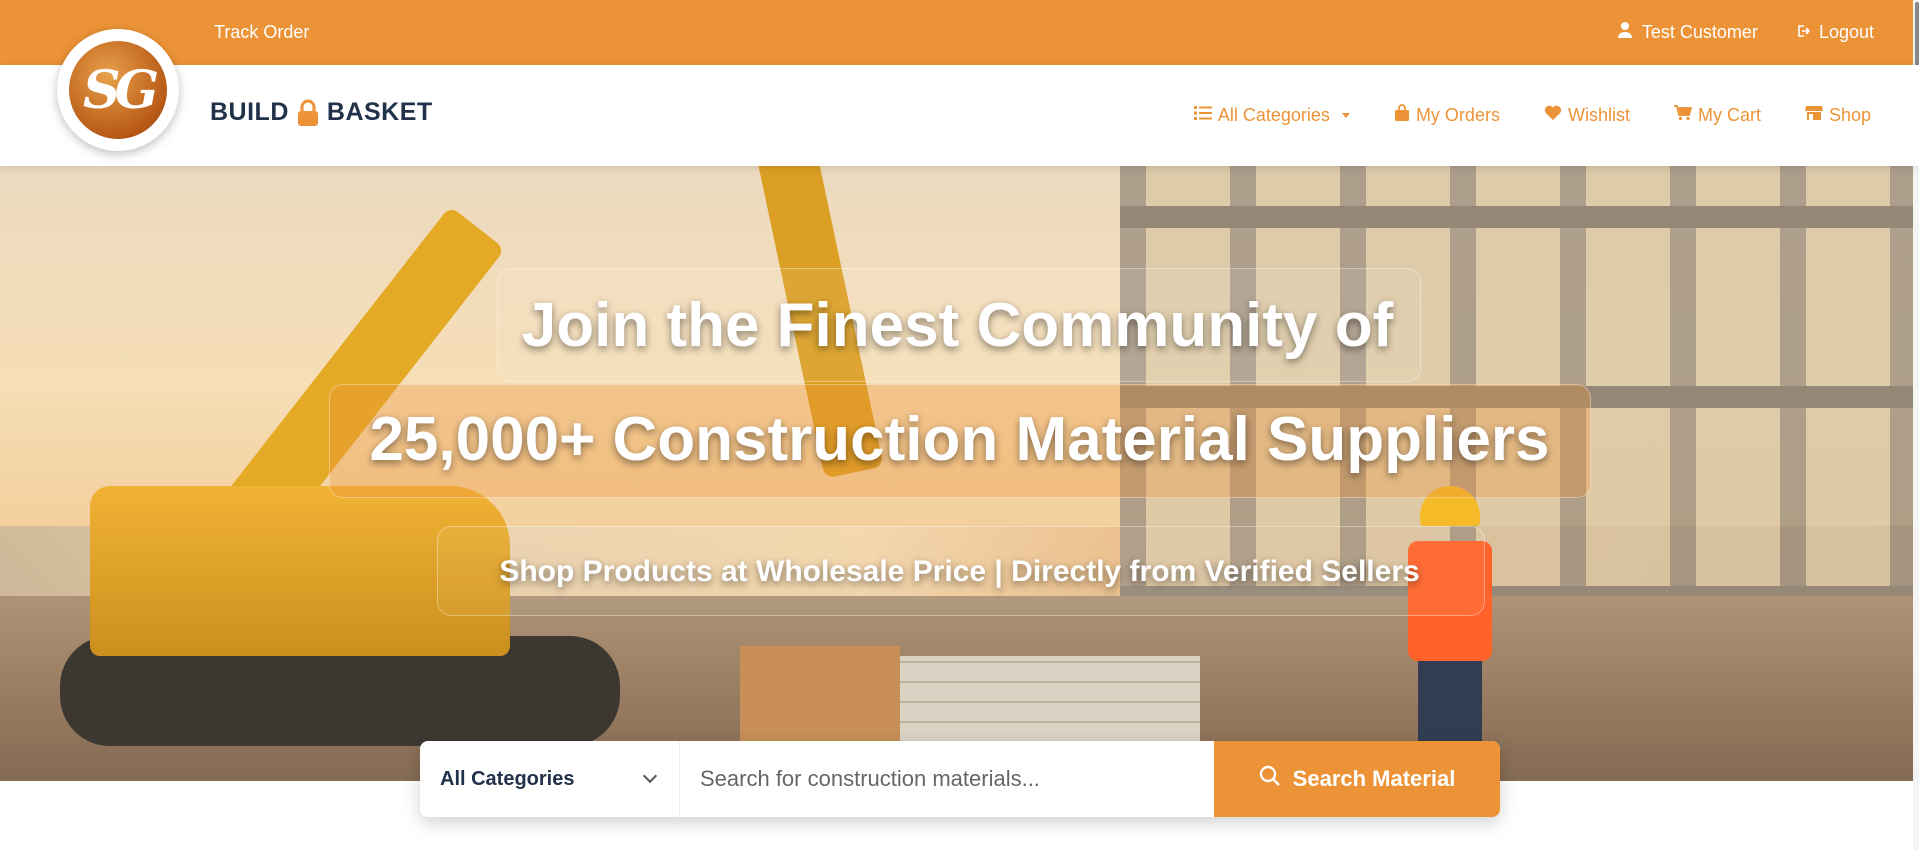  I want to click on search-button: Search Material, so click(1357, 779).